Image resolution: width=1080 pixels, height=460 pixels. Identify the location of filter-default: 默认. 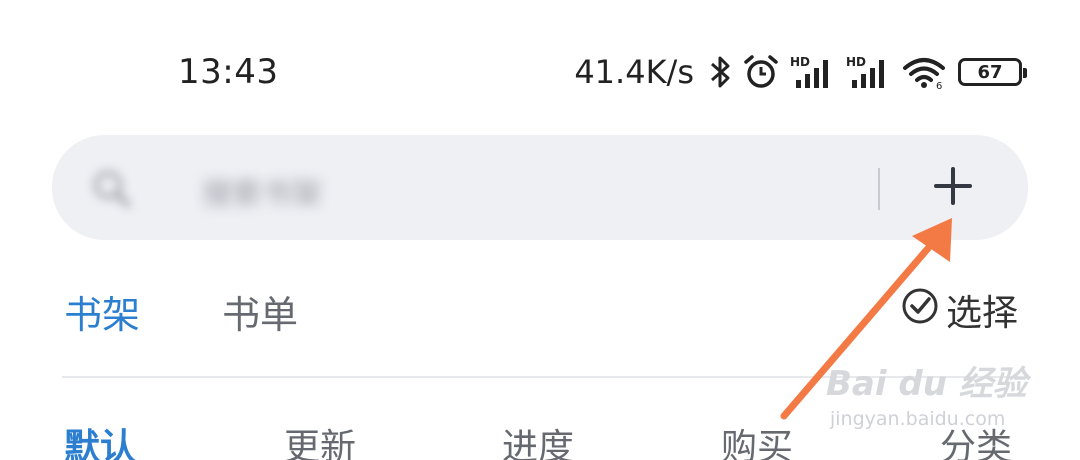
(100, 439).